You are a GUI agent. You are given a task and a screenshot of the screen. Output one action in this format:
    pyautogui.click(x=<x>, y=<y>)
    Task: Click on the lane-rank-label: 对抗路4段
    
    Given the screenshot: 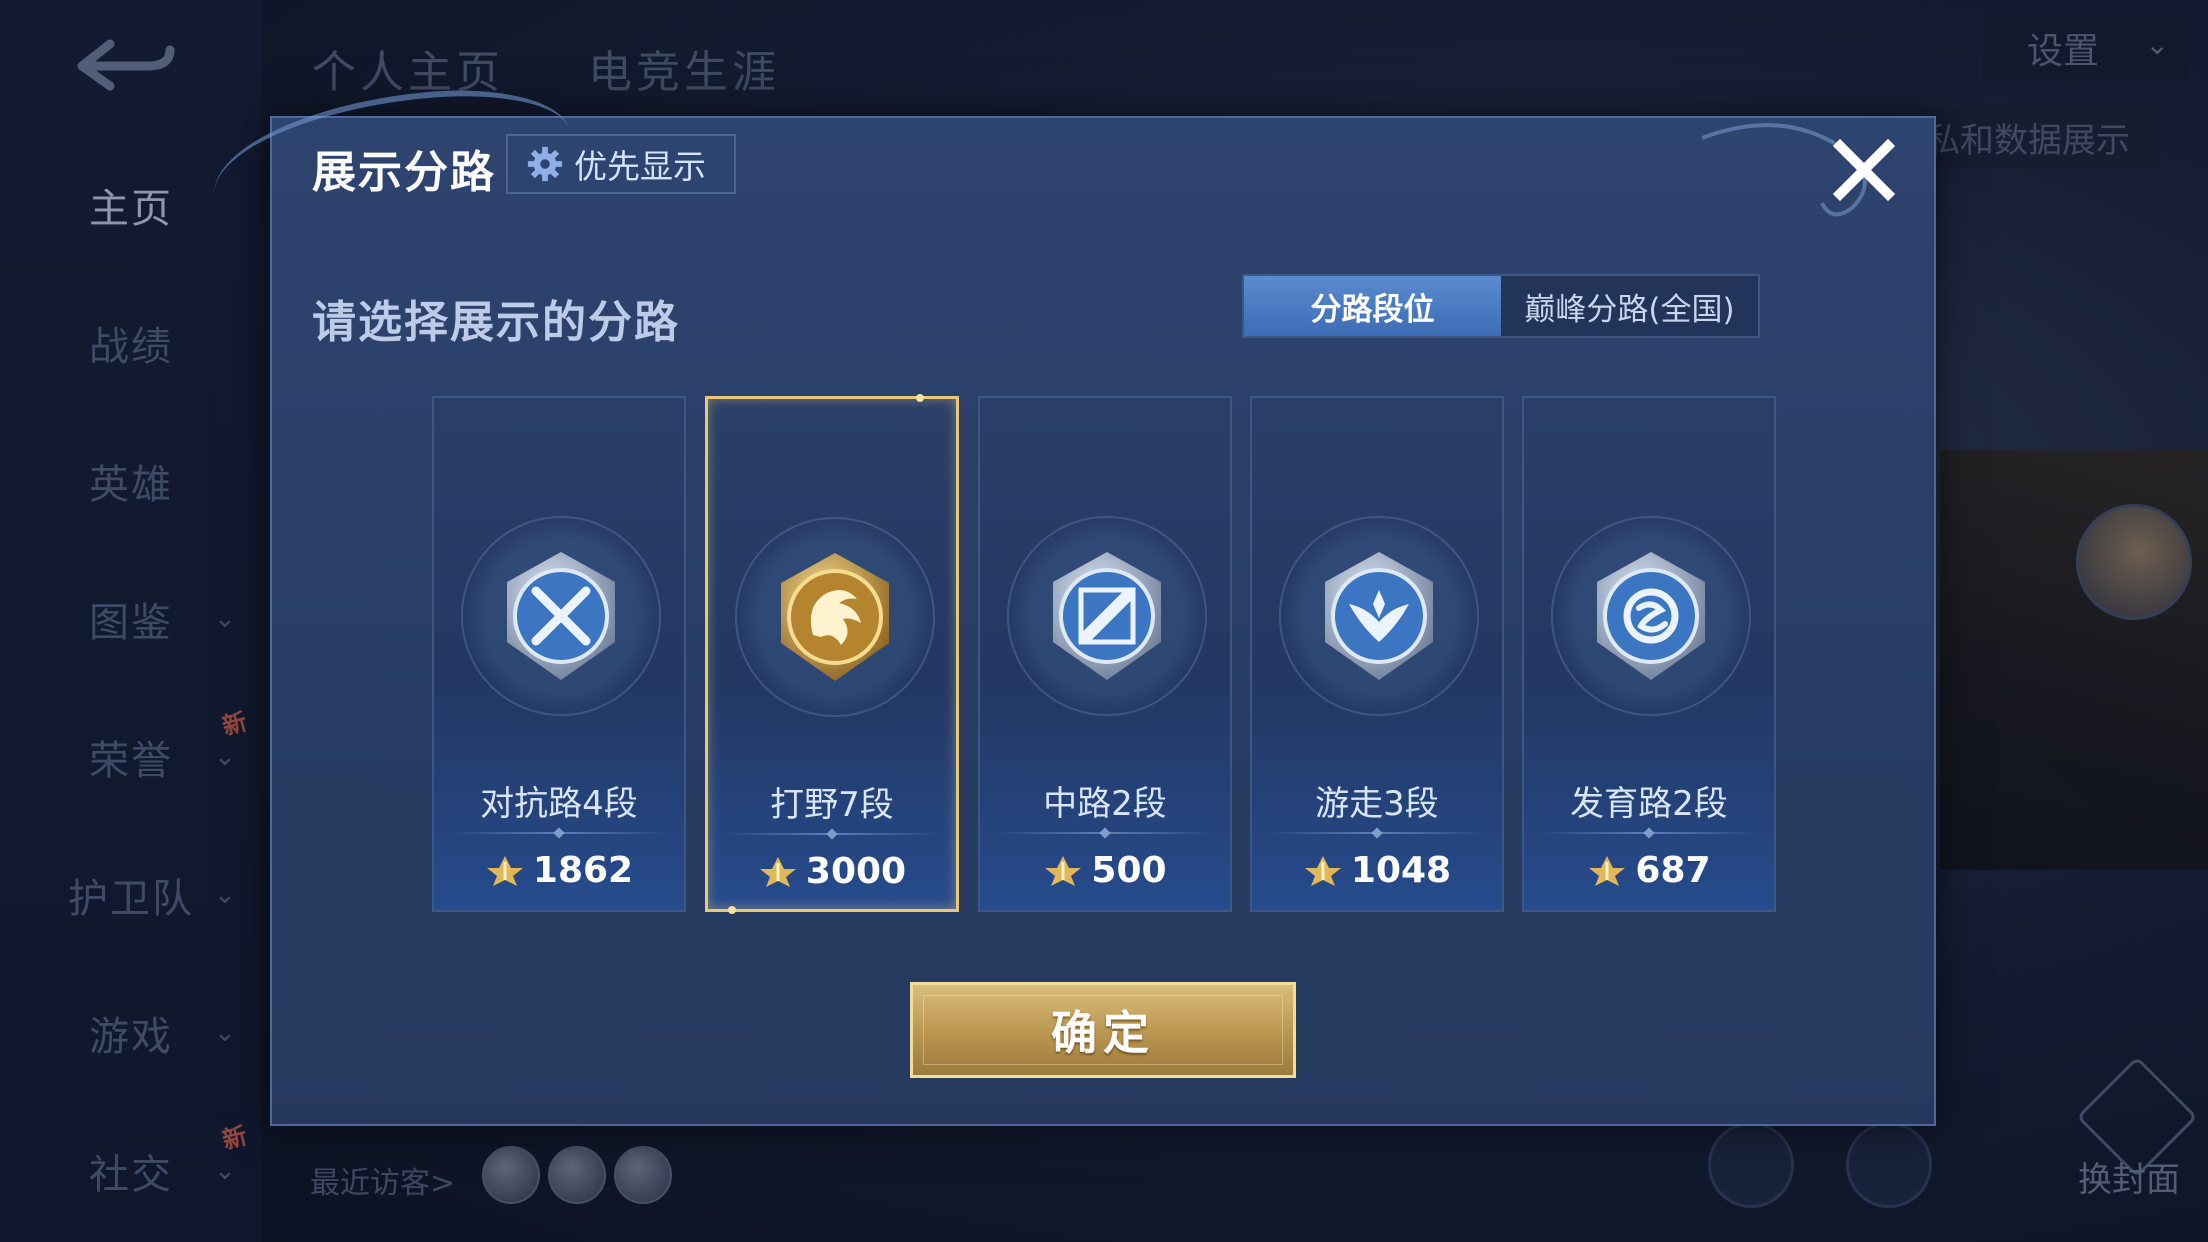 What is the action you would take?
    pyautogui.click(x=559, y=804)
    